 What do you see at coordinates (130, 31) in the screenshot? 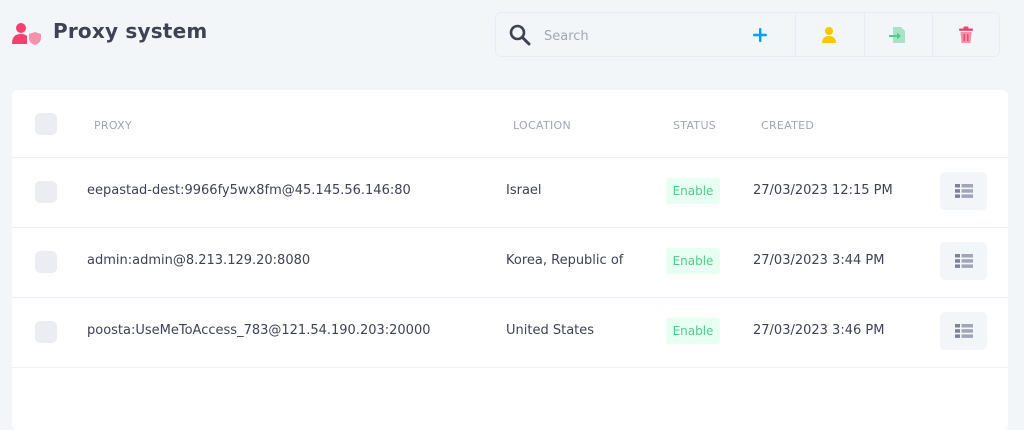
I see `page-title: Proxy system` at bounding box center [130, 31].